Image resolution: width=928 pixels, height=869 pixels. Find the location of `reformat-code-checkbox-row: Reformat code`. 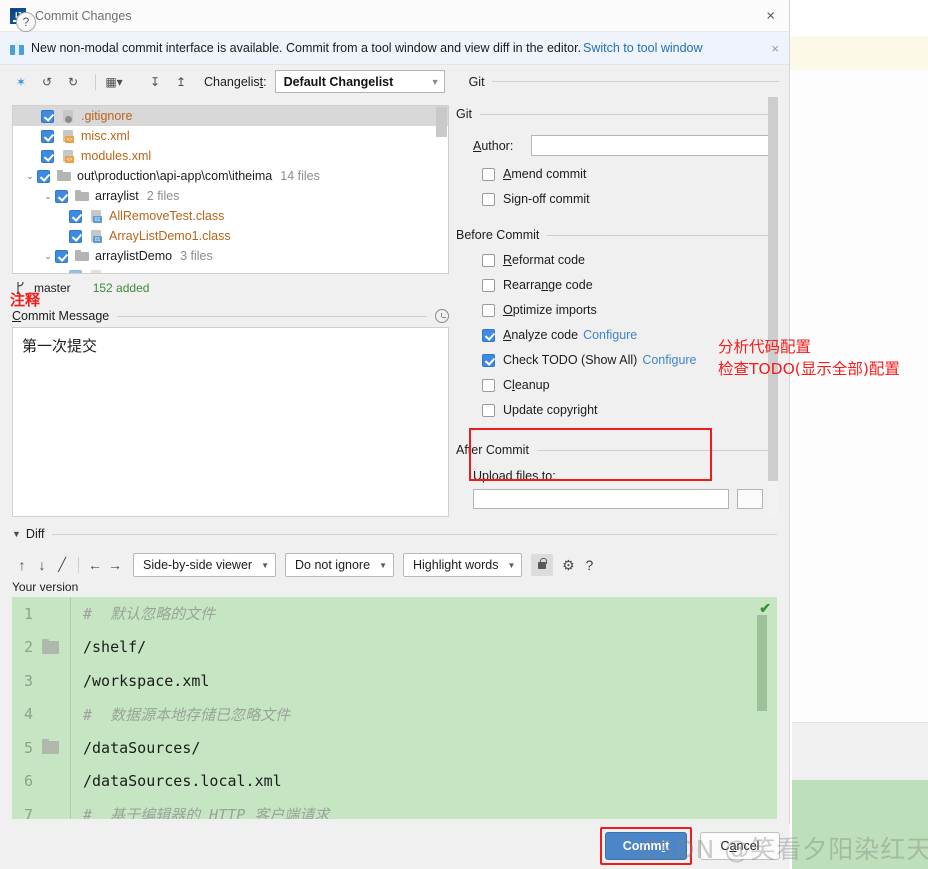

reformat-code-checkbox-row: Reformat code is located at coordinates (617, 260).